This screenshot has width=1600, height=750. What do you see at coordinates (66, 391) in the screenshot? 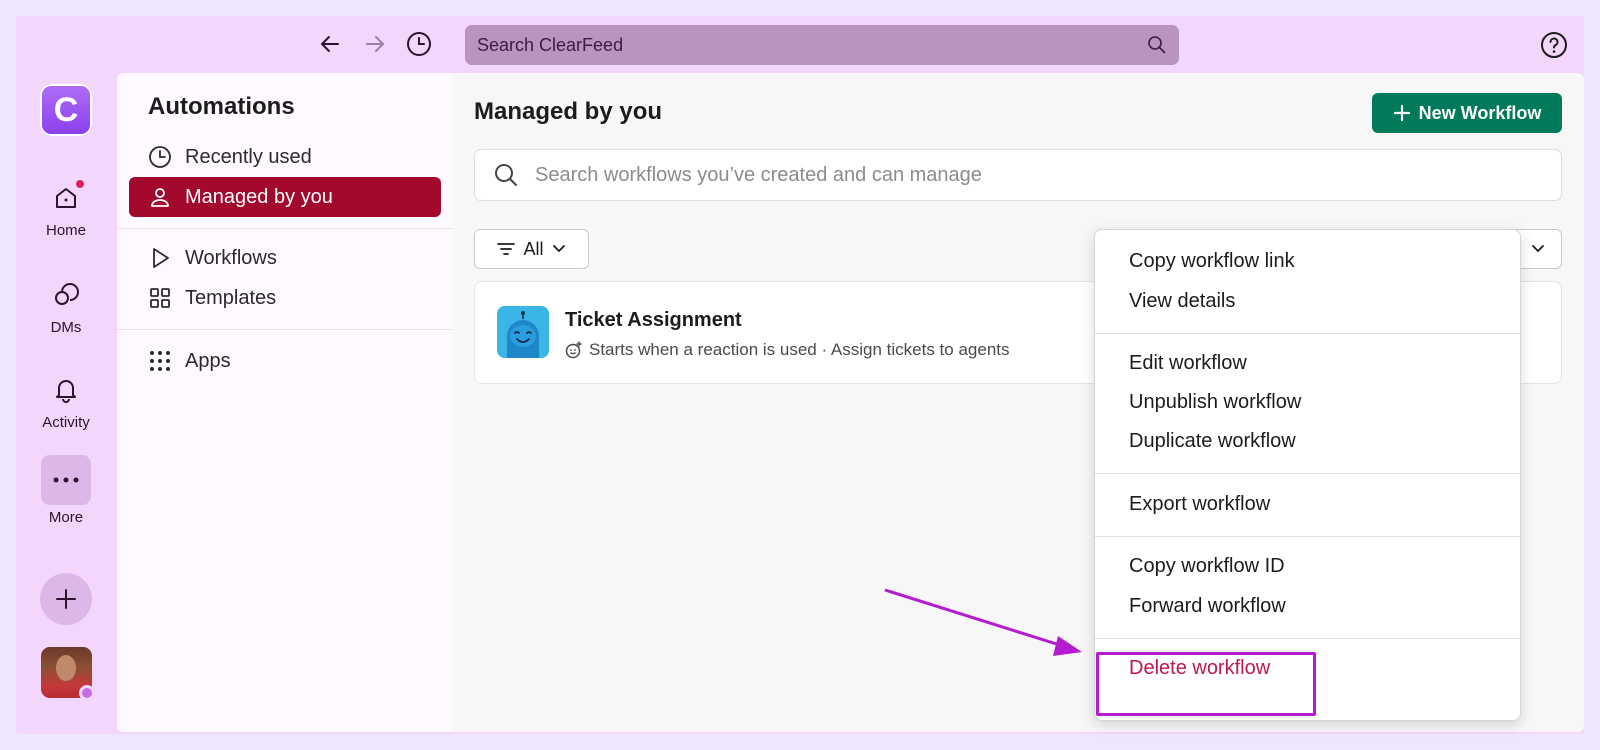
I see `bell-icon` at bounding box center [66, 391].